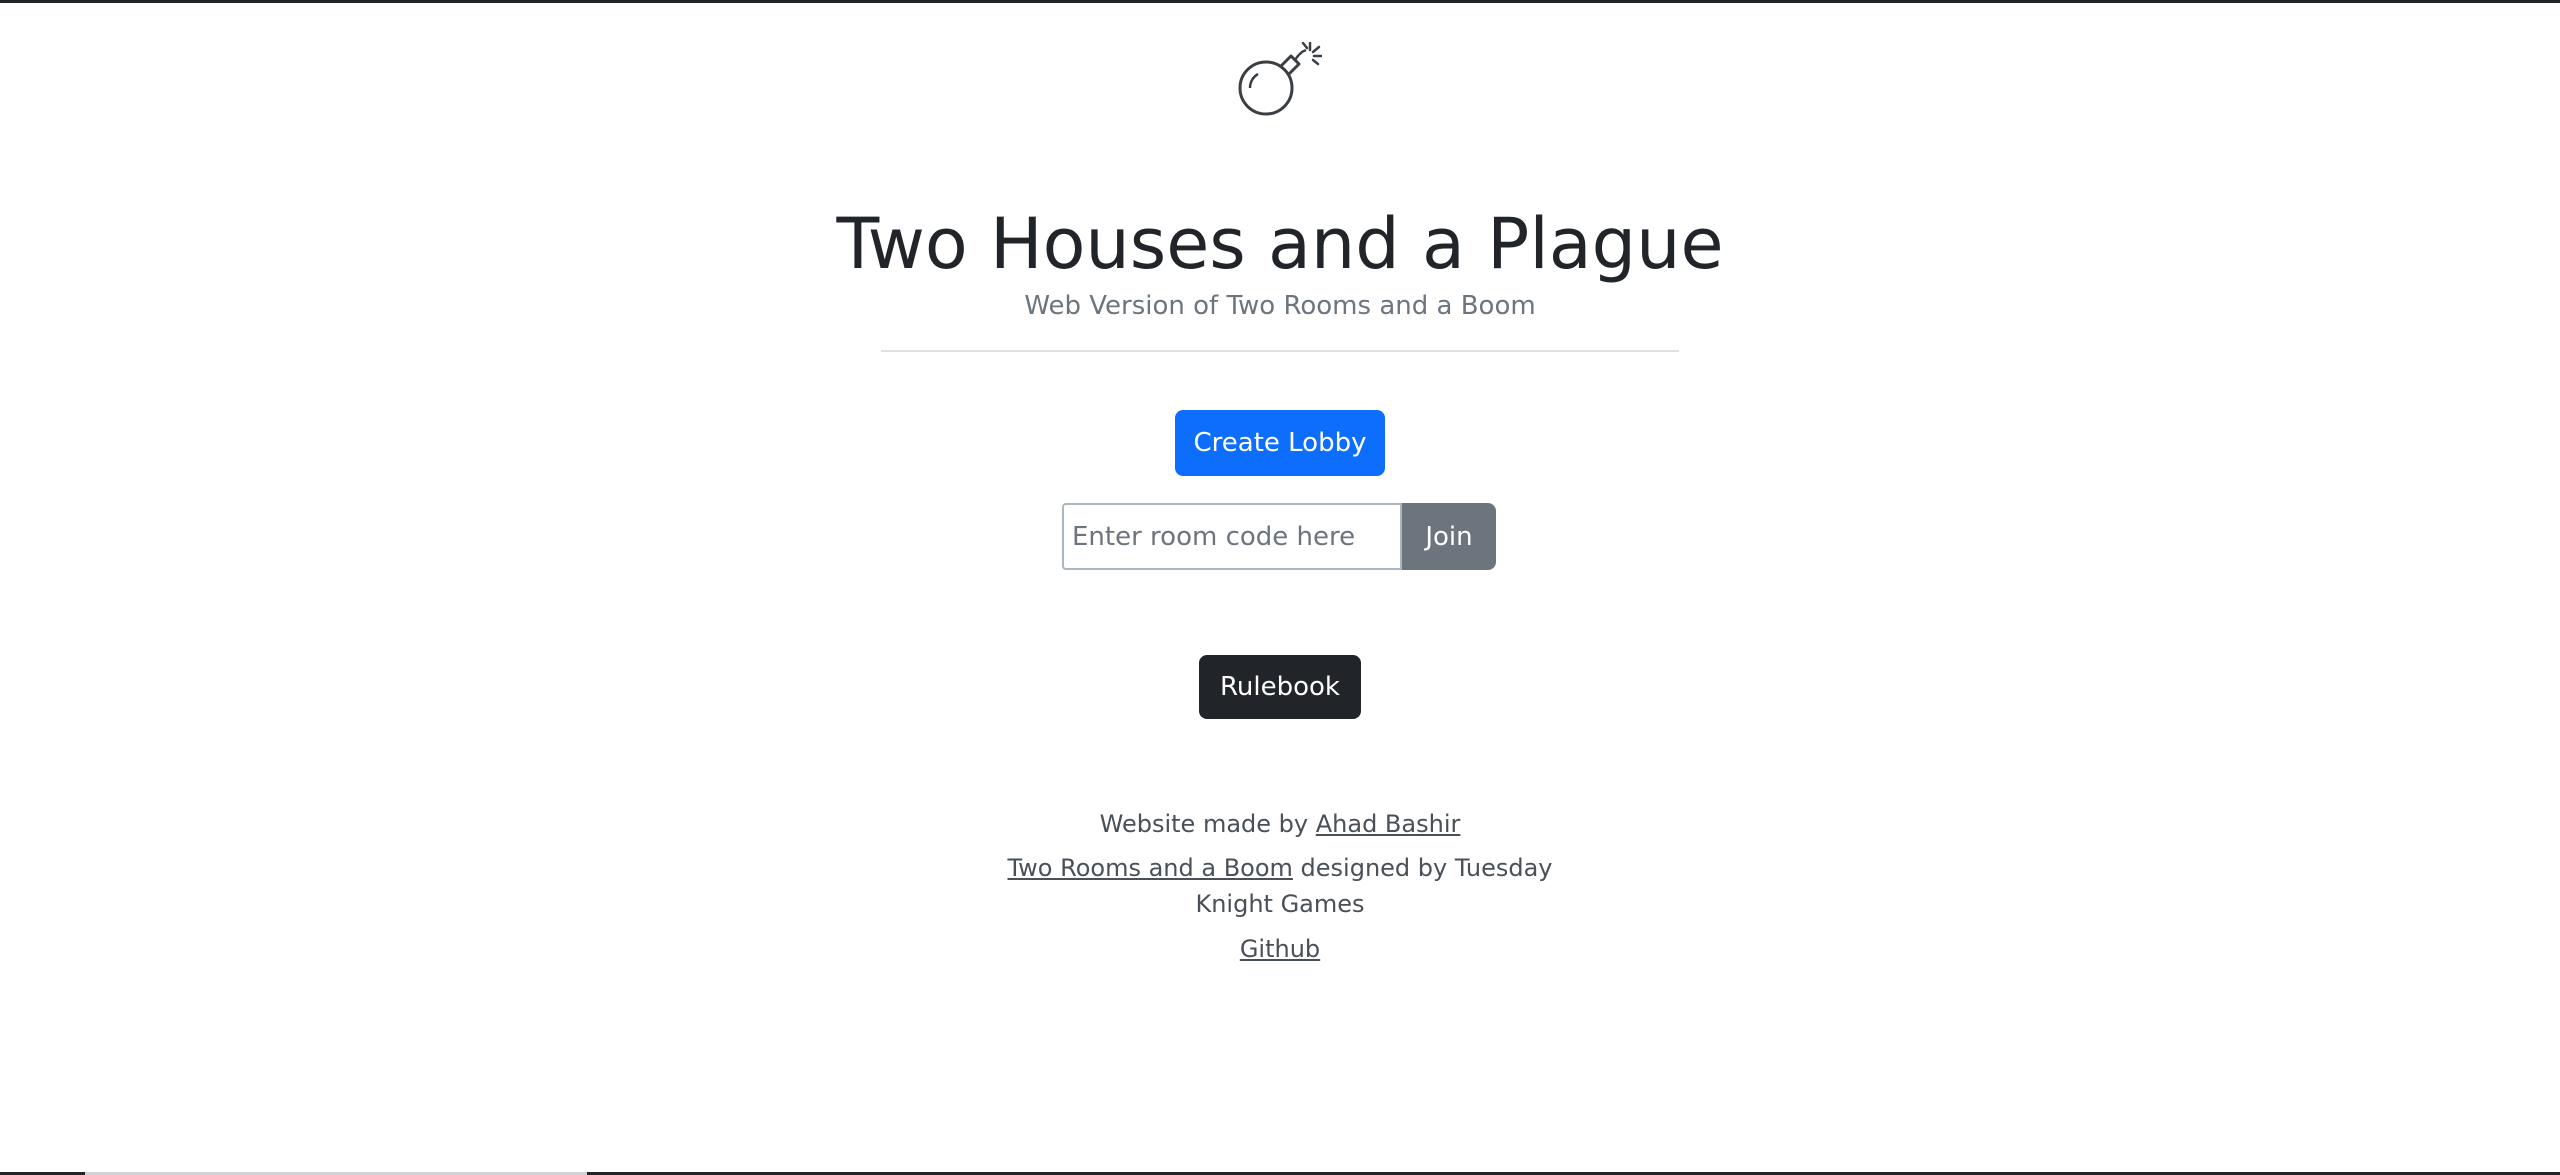 Image resolution: width=2560 pixels, height=1175 pixels. What do you see at coordinates (1280, 244) in the screenshot?
I see `page-title: Two Houses and a Plague` at bounding box center [1280, 244].